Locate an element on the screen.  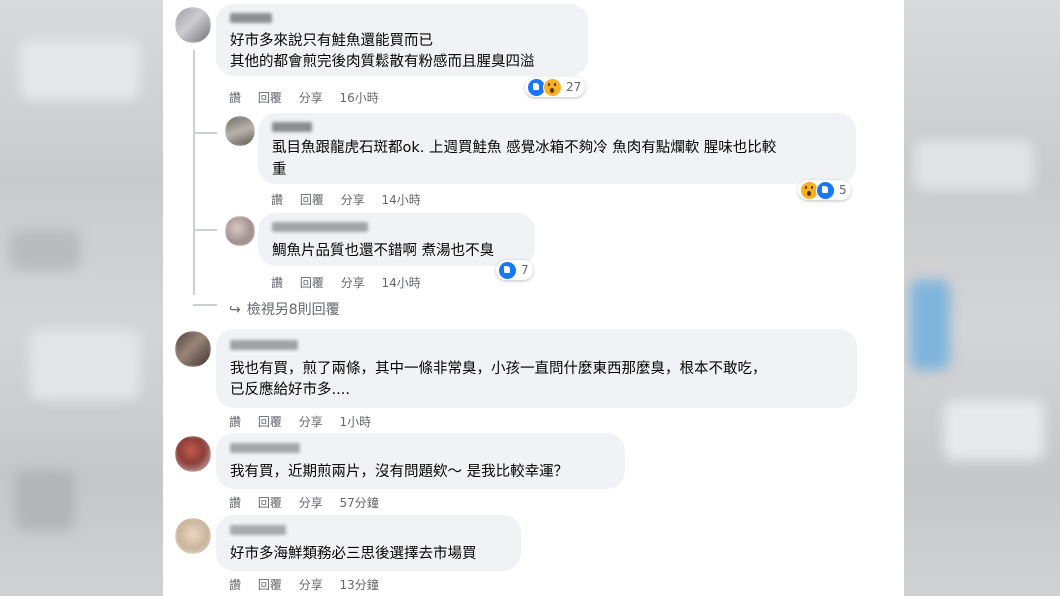
reaction-count: 7 is located at coordinates (525, 270).